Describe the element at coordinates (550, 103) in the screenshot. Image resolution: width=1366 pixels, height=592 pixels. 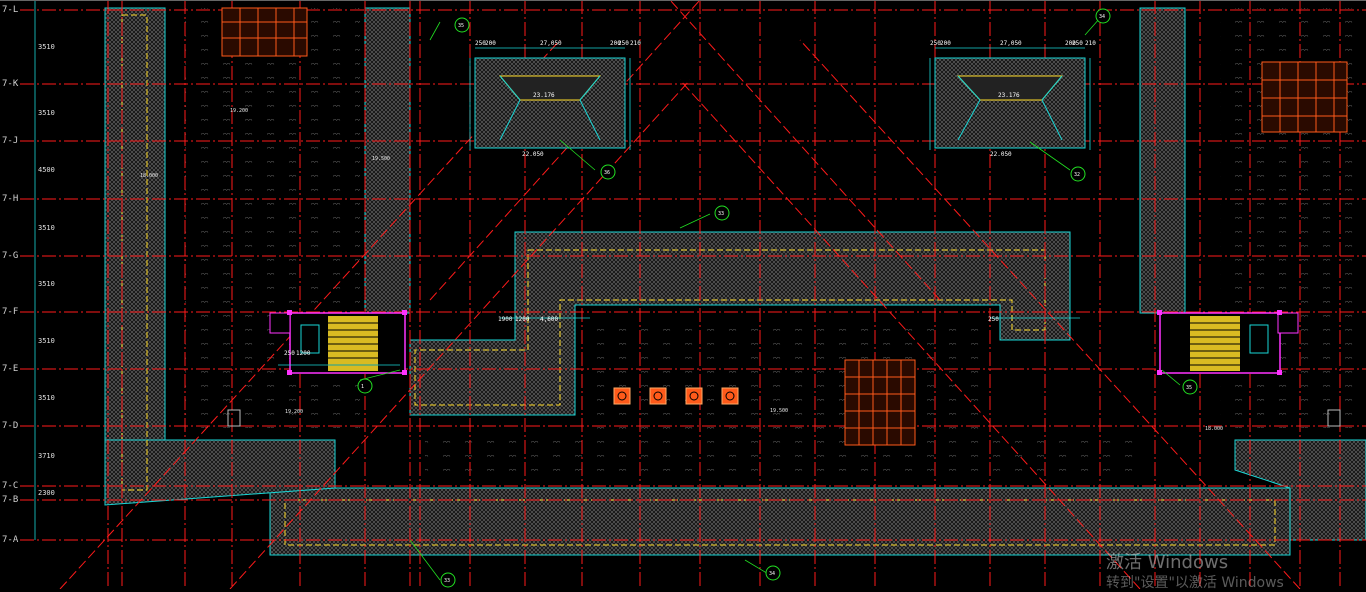
I see `skylight-left` at that location.